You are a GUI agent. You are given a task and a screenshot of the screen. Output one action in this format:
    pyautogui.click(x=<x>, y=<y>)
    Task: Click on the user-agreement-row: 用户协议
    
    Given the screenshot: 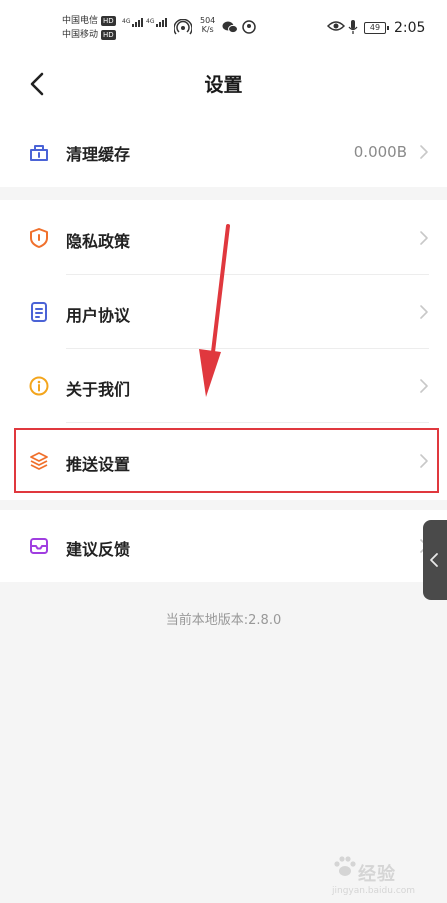 What is the action you would take?
    pyautogui.click(x=223, y=312)
    